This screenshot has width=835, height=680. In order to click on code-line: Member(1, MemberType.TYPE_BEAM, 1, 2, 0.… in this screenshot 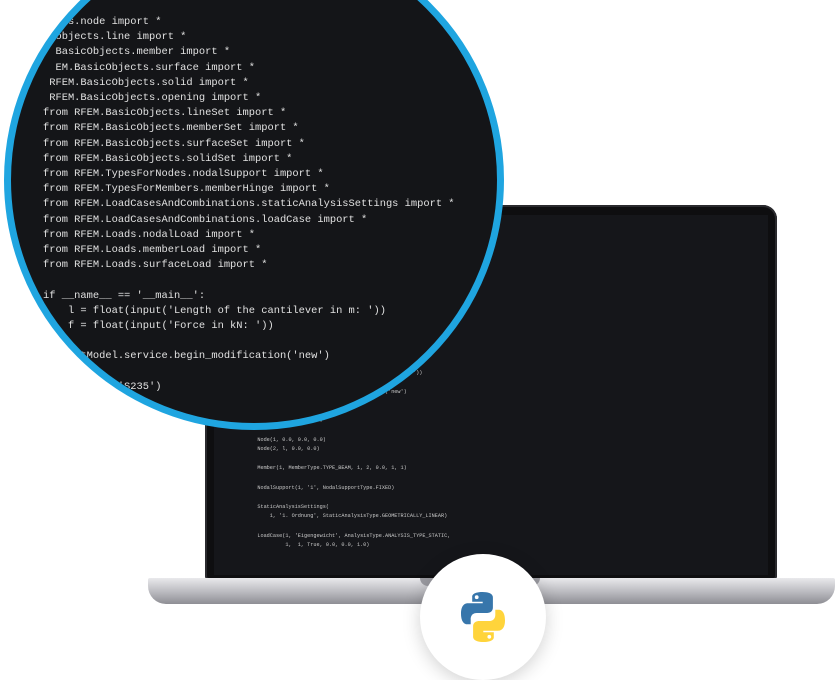, I will do `click(327, 468)`.